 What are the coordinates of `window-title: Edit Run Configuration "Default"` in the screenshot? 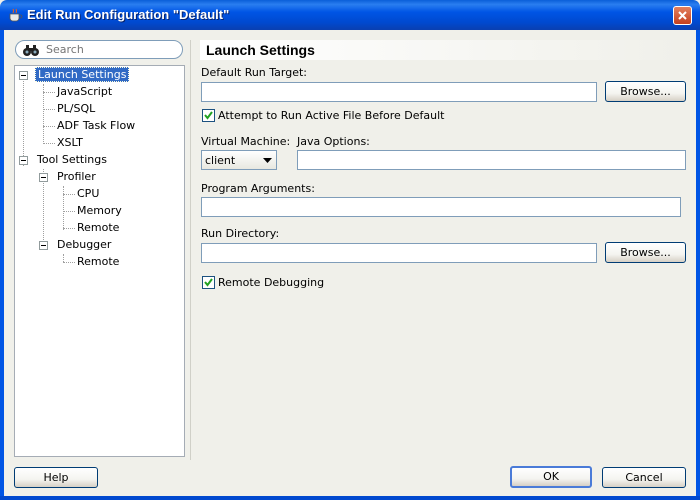 It's located at (128, 14).